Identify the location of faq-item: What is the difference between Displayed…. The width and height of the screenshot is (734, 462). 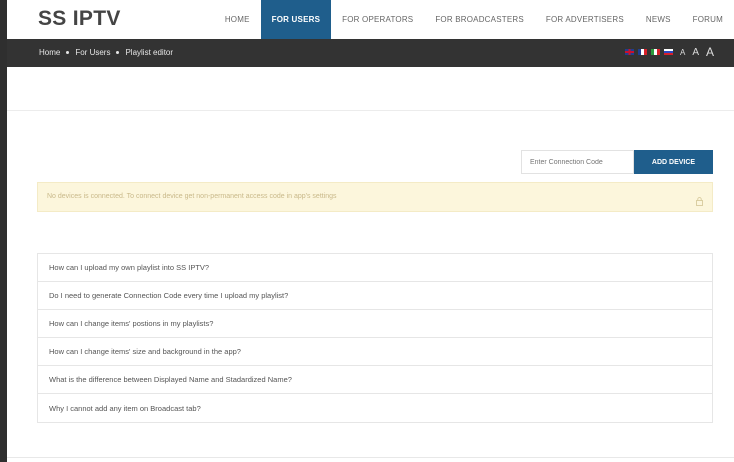
(375, 380).